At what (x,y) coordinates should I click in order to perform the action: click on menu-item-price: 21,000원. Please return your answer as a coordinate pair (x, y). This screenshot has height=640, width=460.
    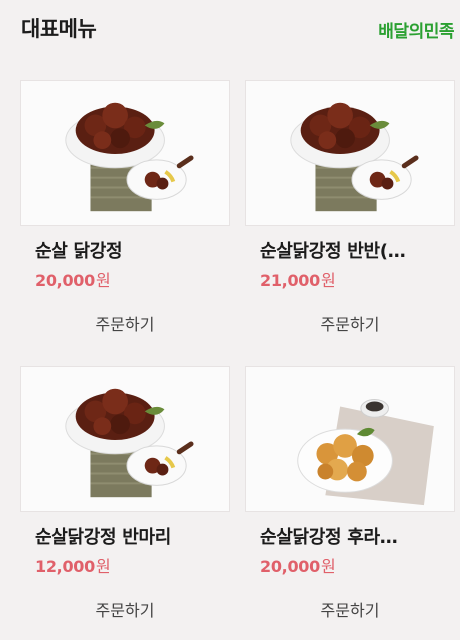
    Looking at the image, I should click on (298, 279).